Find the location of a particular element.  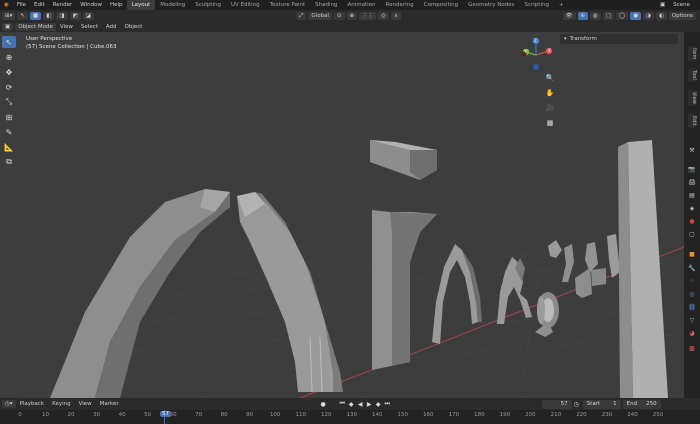

gizmo-toggle-icon: ⊕ is located at coordinates (583, 16).